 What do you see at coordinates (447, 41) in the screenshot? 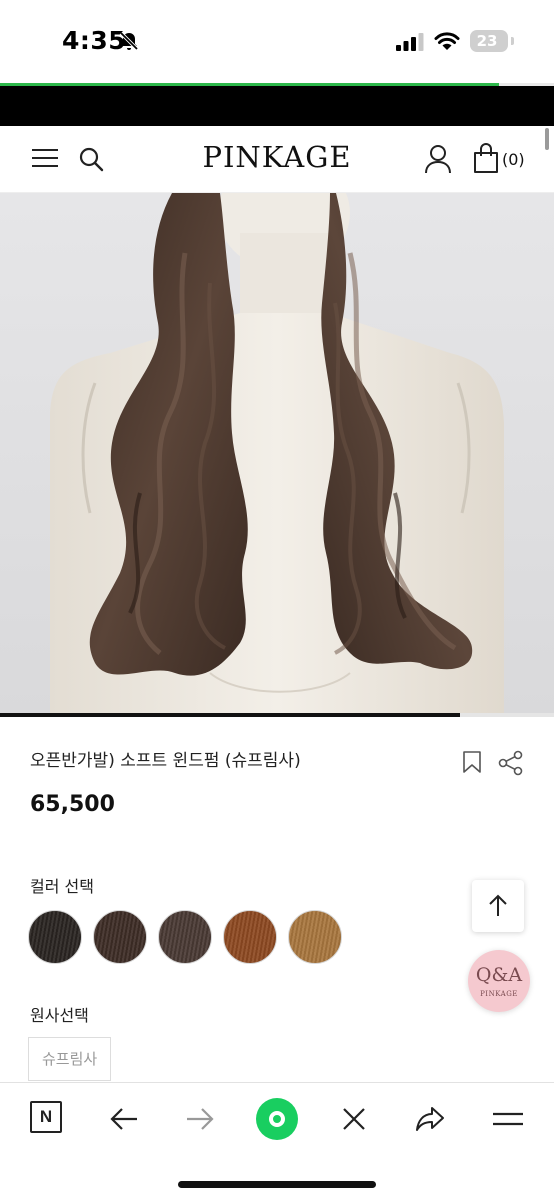
I see `wifi-icon` at bounding box center [447, 41].